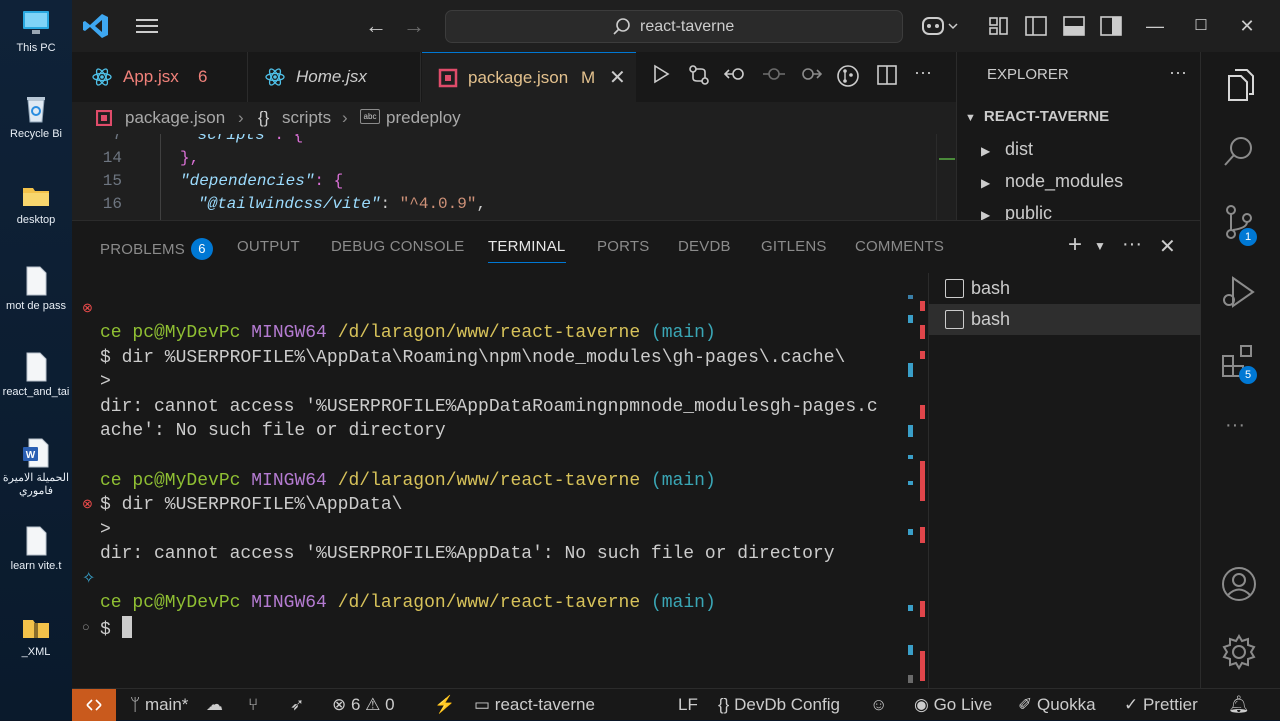  What do you see at coordinates (1111, 26) in the screenshot?
I see `toggle-secondary-sidebar-icon` at bounding box center [1111, 26].